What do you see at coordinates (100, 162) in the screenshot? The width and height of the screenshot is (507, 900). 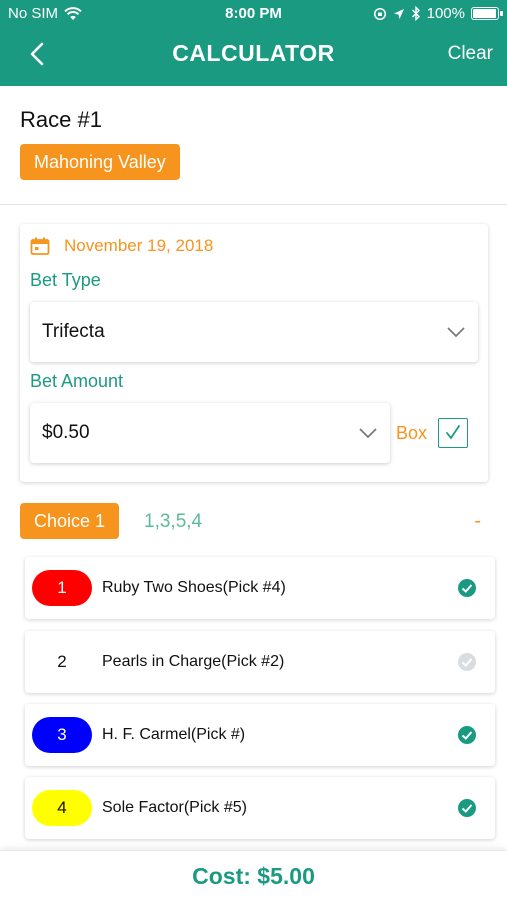 I see `track-badge: Mahoning Valley` at bounding box center [100, 162].